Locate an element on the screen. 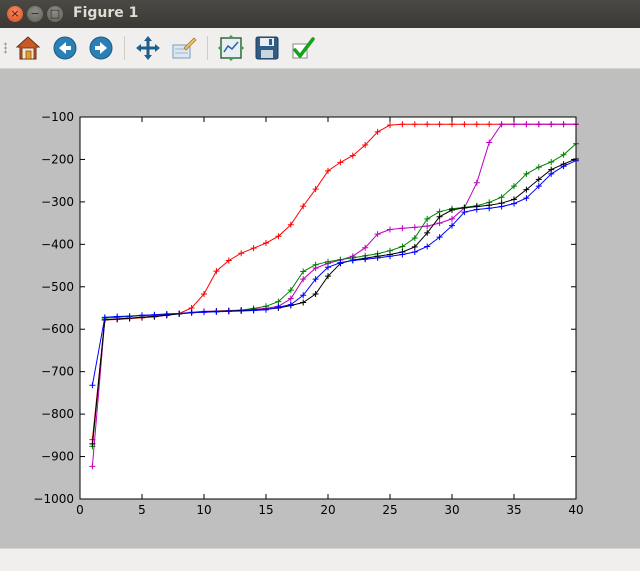  y-tick-label: −200 is located at coordinates (57, 159).